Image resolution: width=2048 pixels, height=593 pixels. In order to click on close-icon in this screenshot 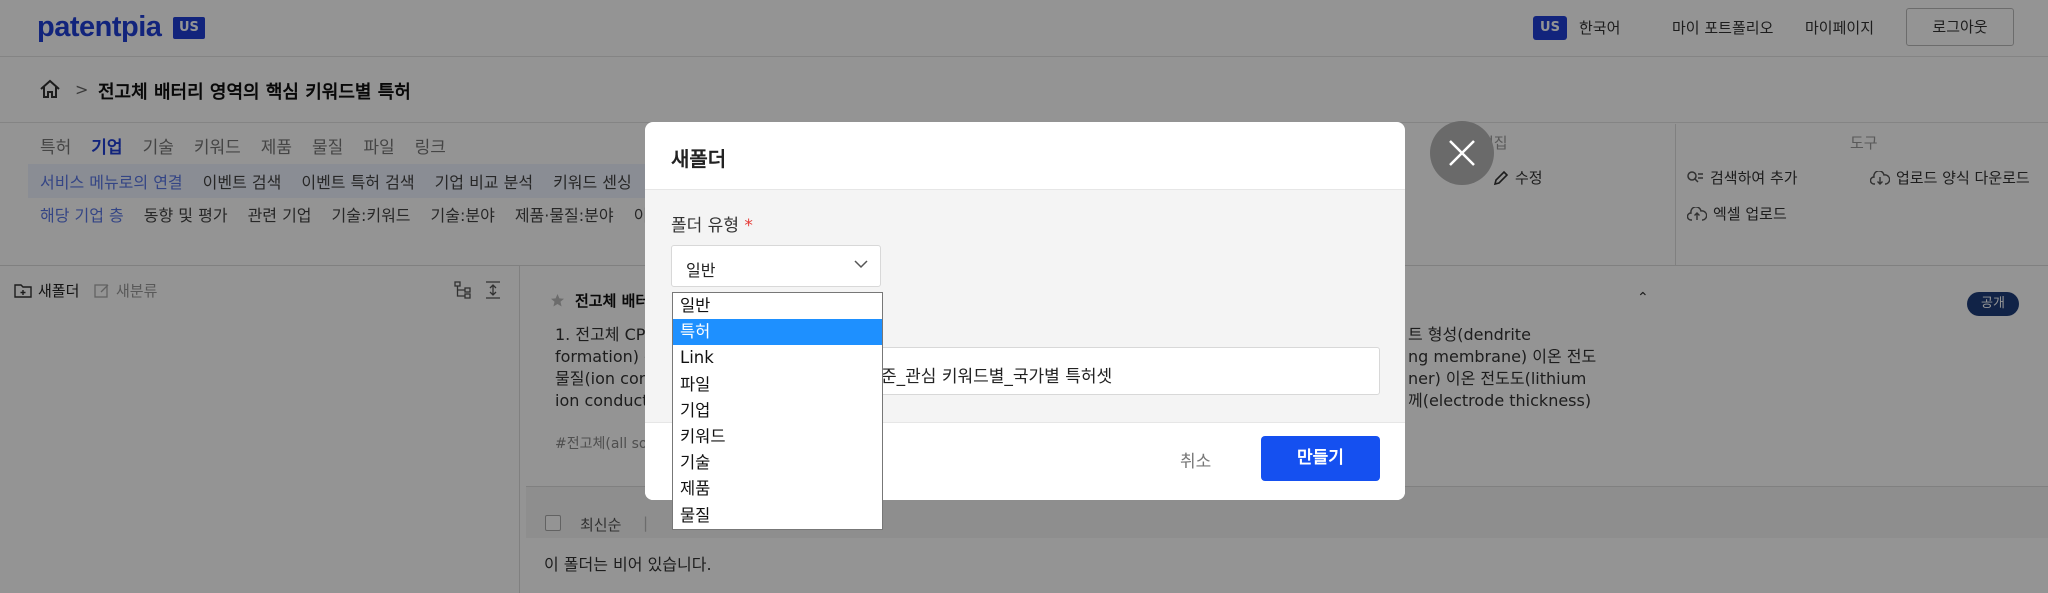, I will do `click(1462, 153)`.